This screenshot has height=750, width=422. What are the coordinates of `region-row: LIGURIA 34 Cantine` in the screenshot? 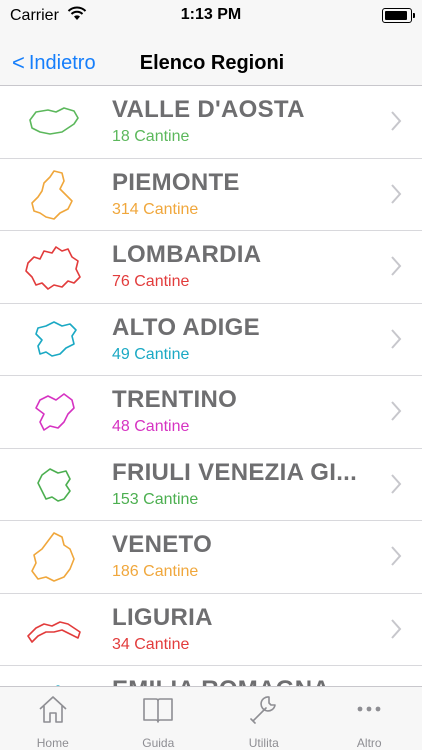 It's located at (211, 630).